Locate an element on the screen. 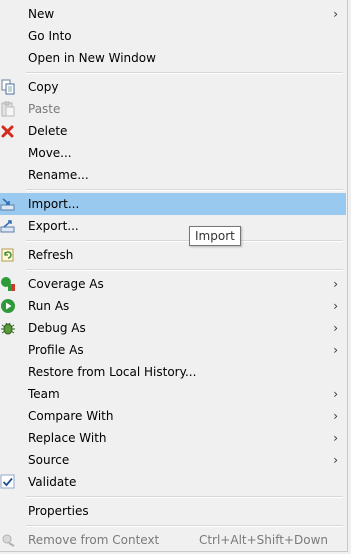 The width and height of the screenshot is (351, 554). menu-item-properties: Properties is located at coordinates (173, 511).